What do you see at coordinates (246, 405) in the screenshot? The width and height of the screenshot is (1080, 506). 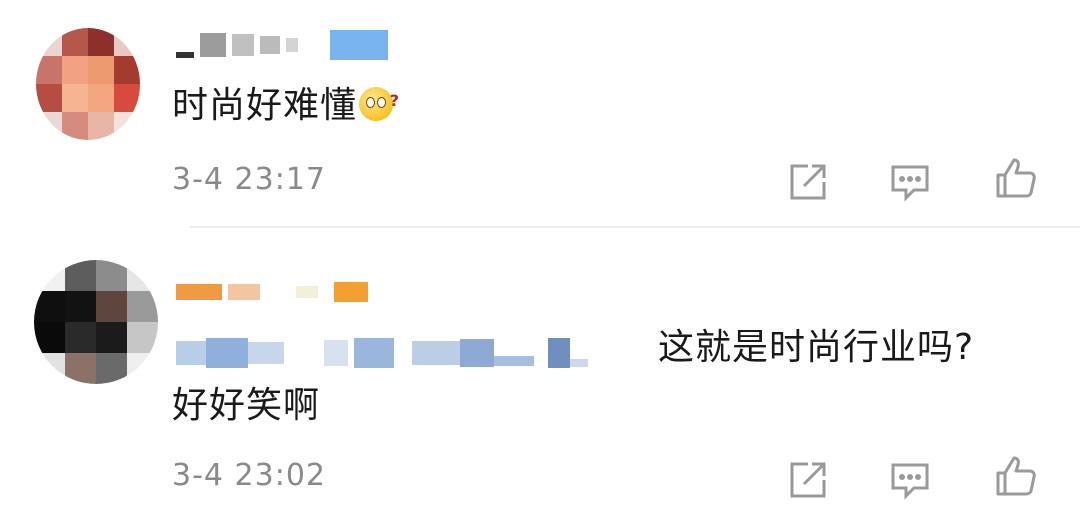 I see `comment-text-line2: 好好笑啊` at bounding box center [246, 405].